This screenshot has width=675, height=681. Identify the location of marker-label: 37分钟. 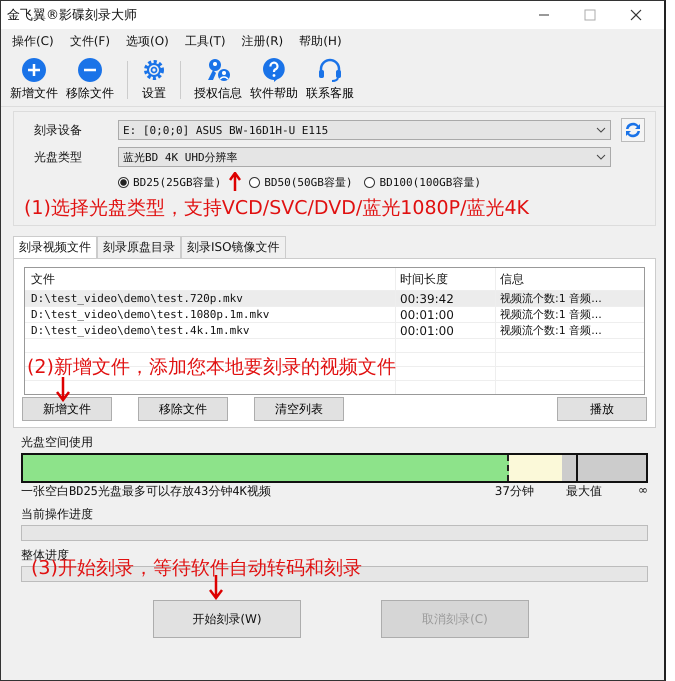
(514, 491).